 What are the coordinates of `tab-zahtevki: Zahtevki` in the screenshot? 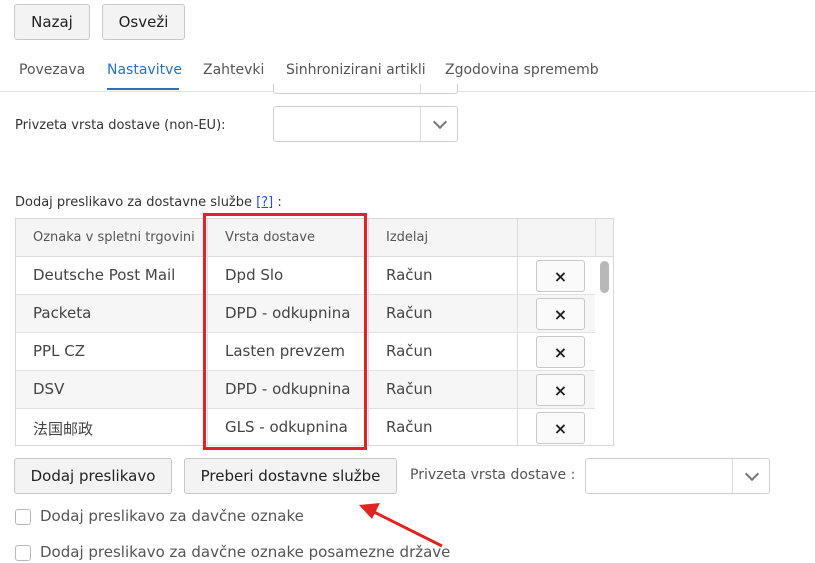 It's located at (233, 70).